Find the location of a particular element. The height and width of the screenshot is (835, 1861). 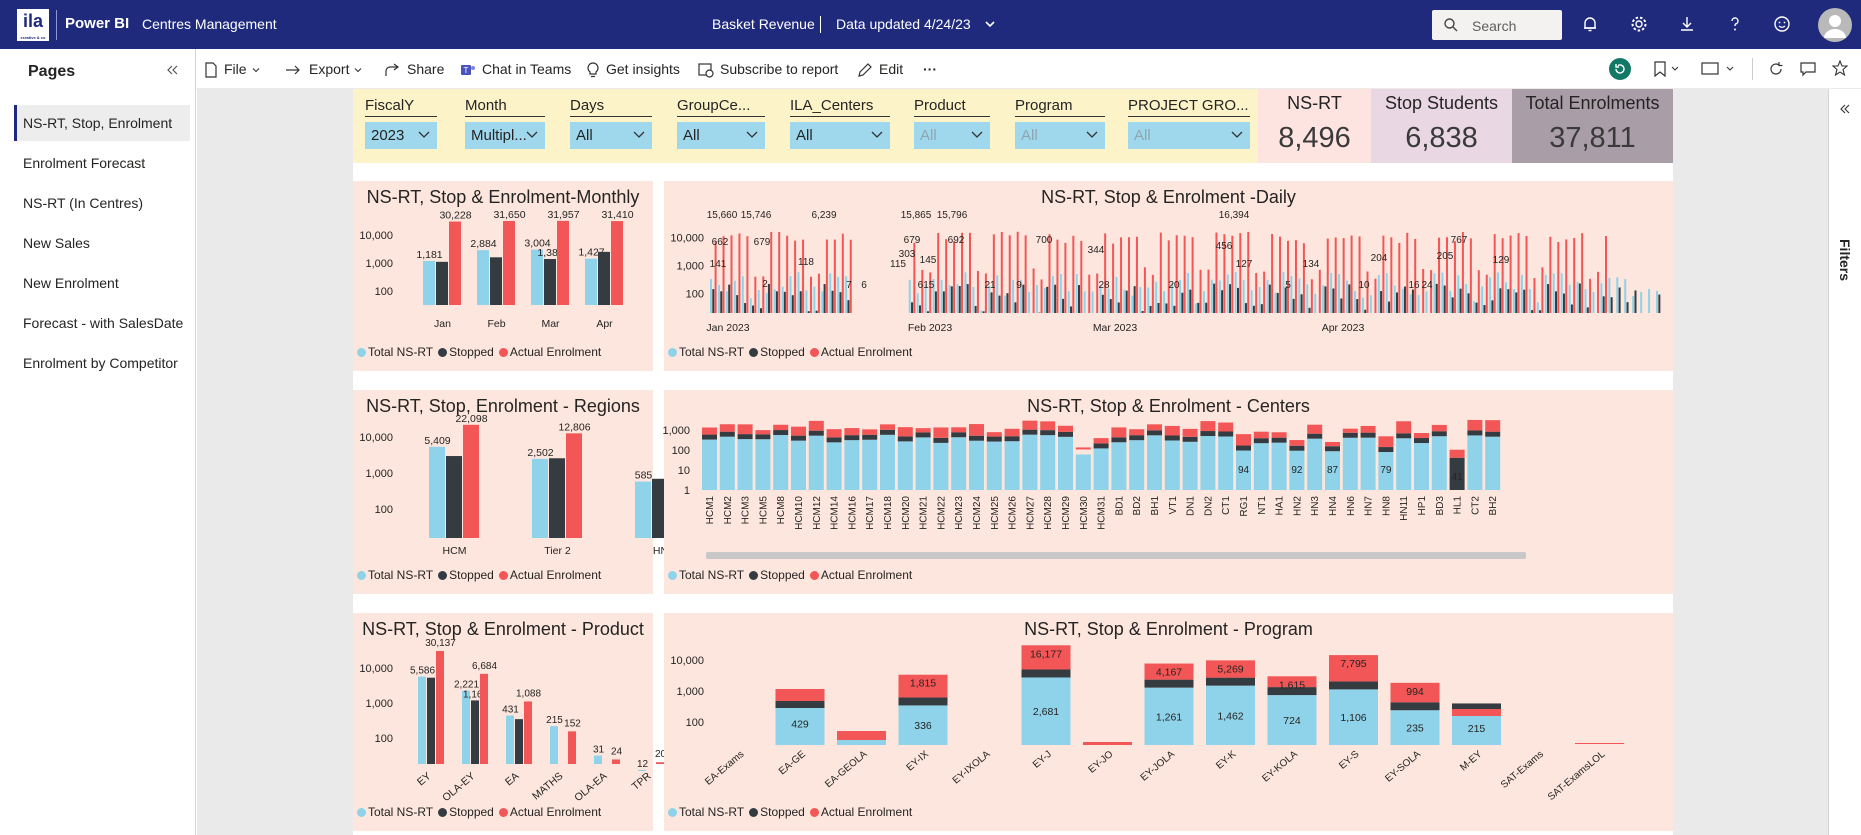

legend-item-total-nsrt: Total NS-RT is located at coordinates (395, 575).